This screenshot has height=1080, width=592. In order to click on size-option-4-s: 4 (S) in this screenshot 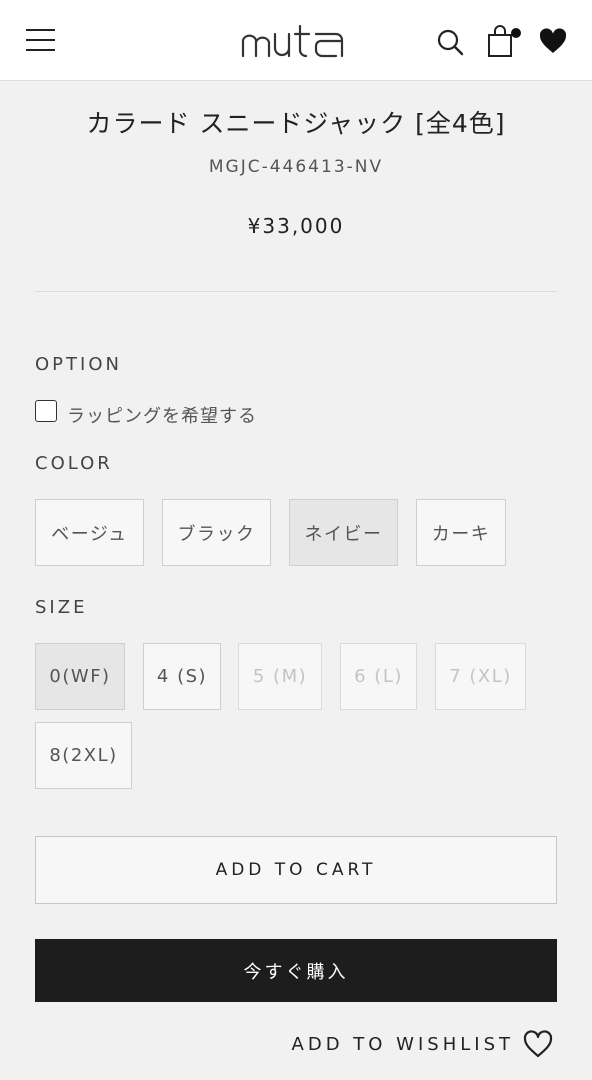, I will do `click(182, 676)`.